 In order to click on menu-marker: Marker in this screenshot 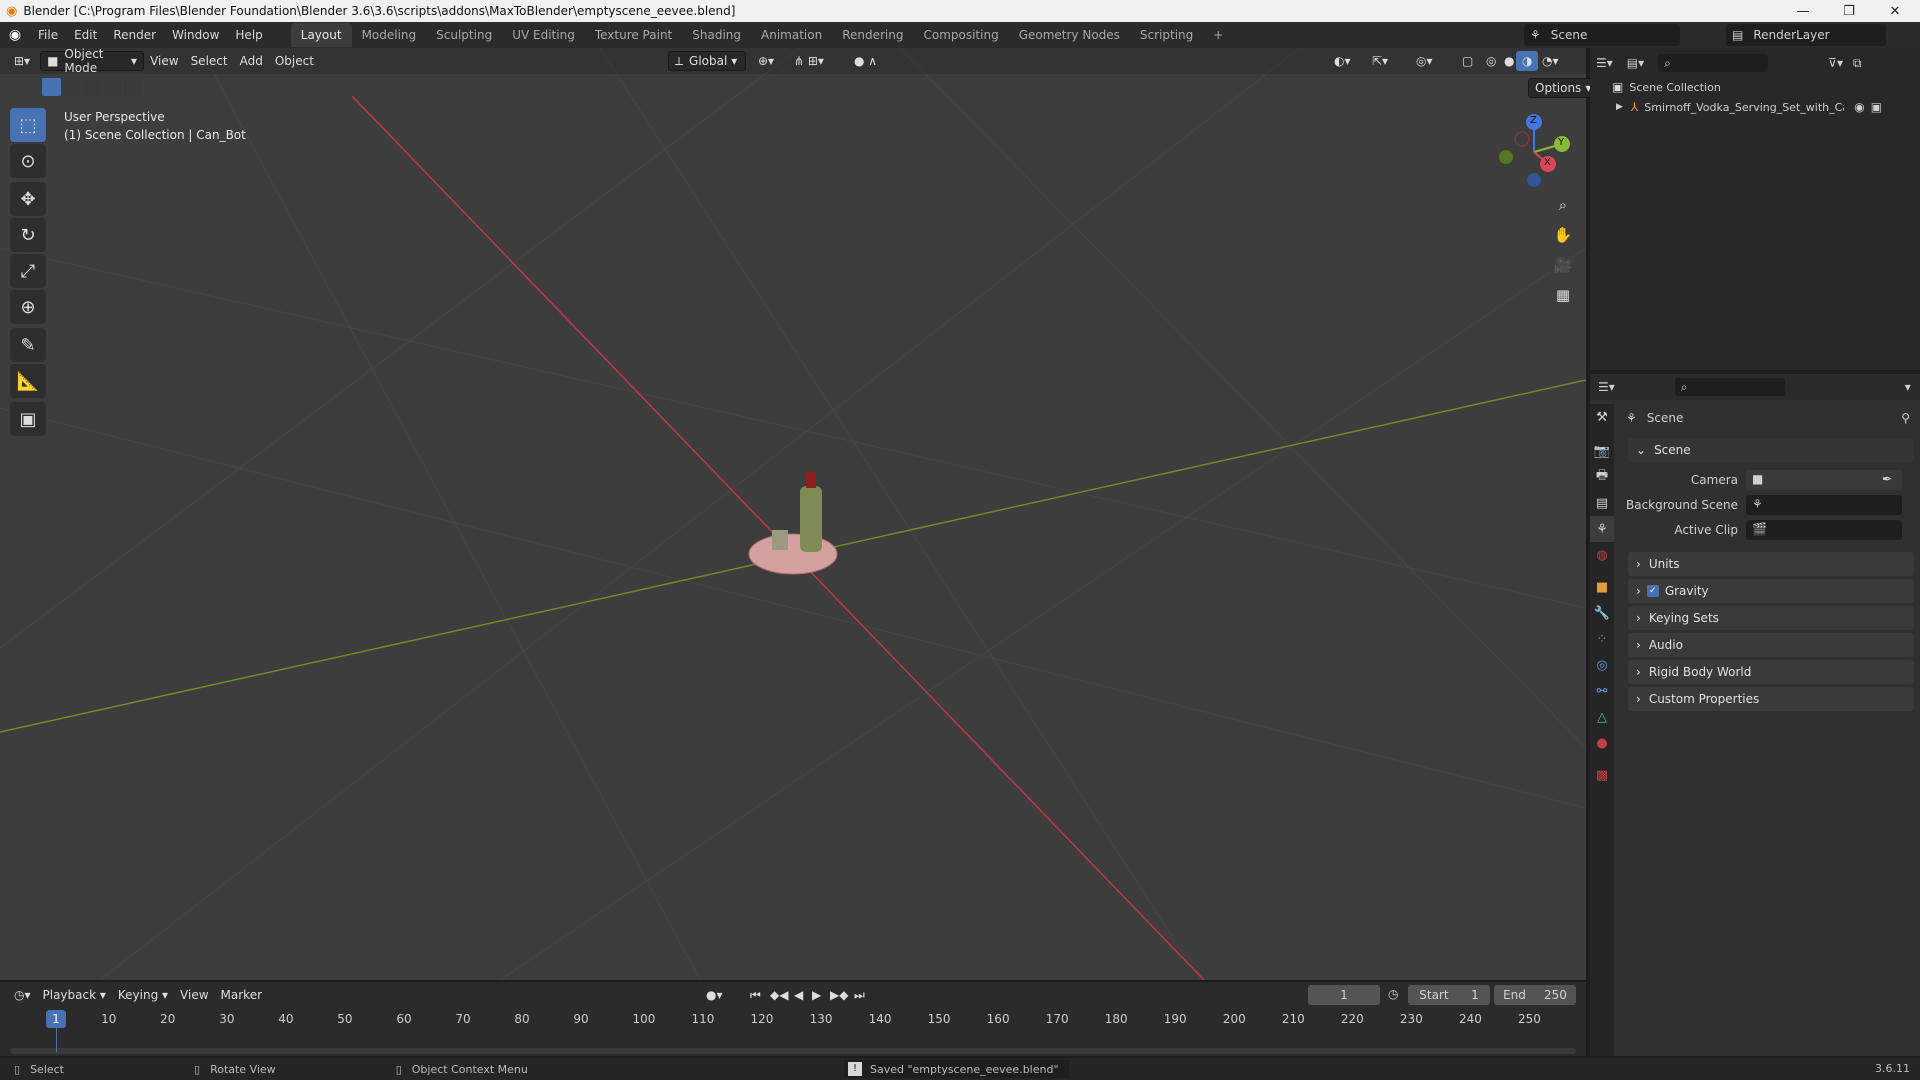, I will do `click(241, 995)`.